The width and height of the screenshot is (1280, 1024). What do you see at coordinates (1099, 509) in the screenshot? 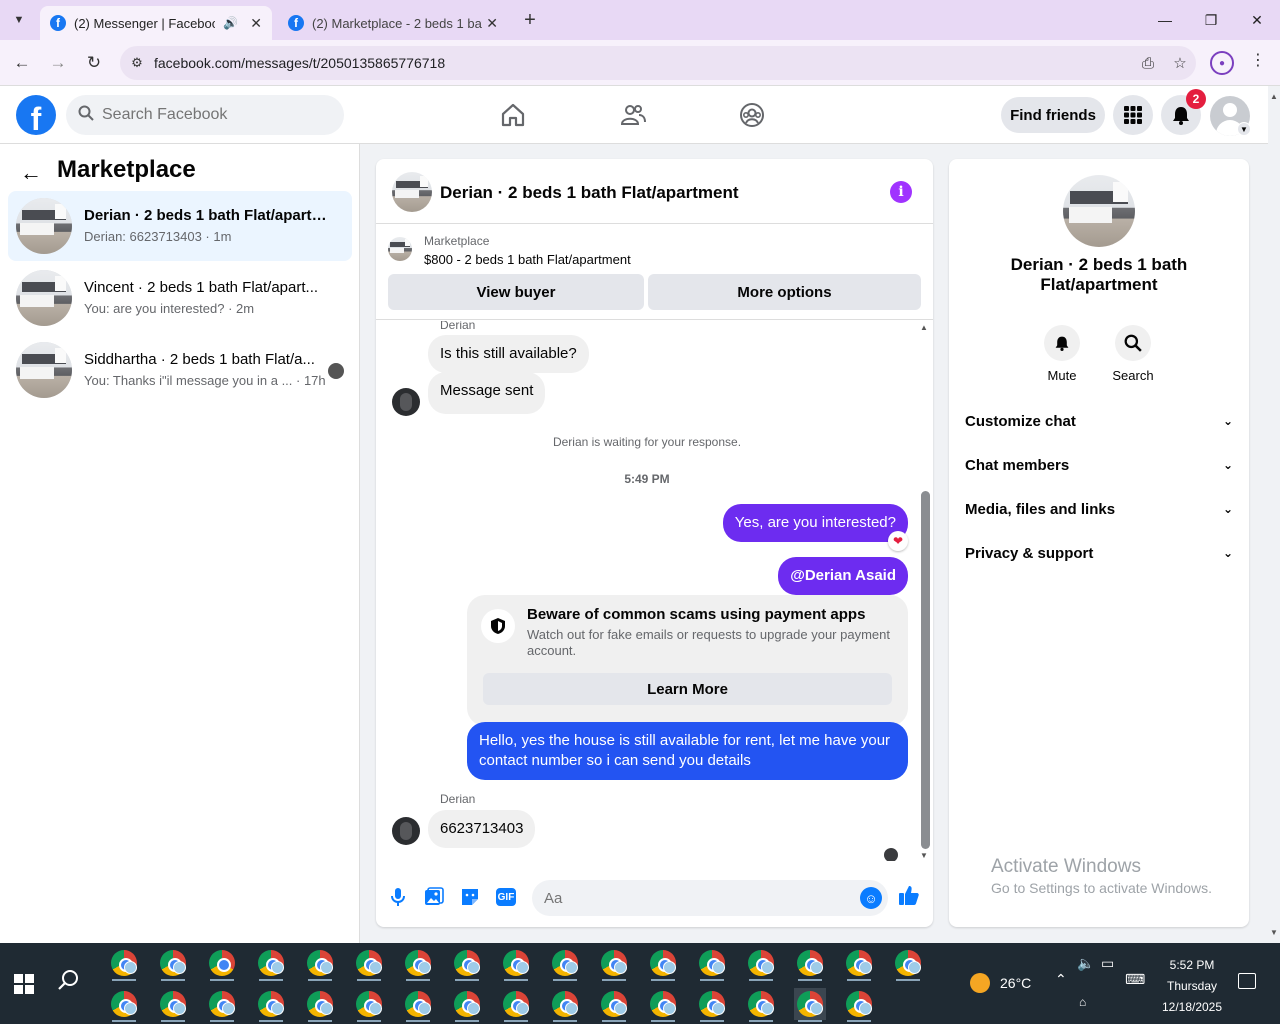
I see `section-media-files-links: Media, files and links ⌄` at bounding box center [1099, 509].